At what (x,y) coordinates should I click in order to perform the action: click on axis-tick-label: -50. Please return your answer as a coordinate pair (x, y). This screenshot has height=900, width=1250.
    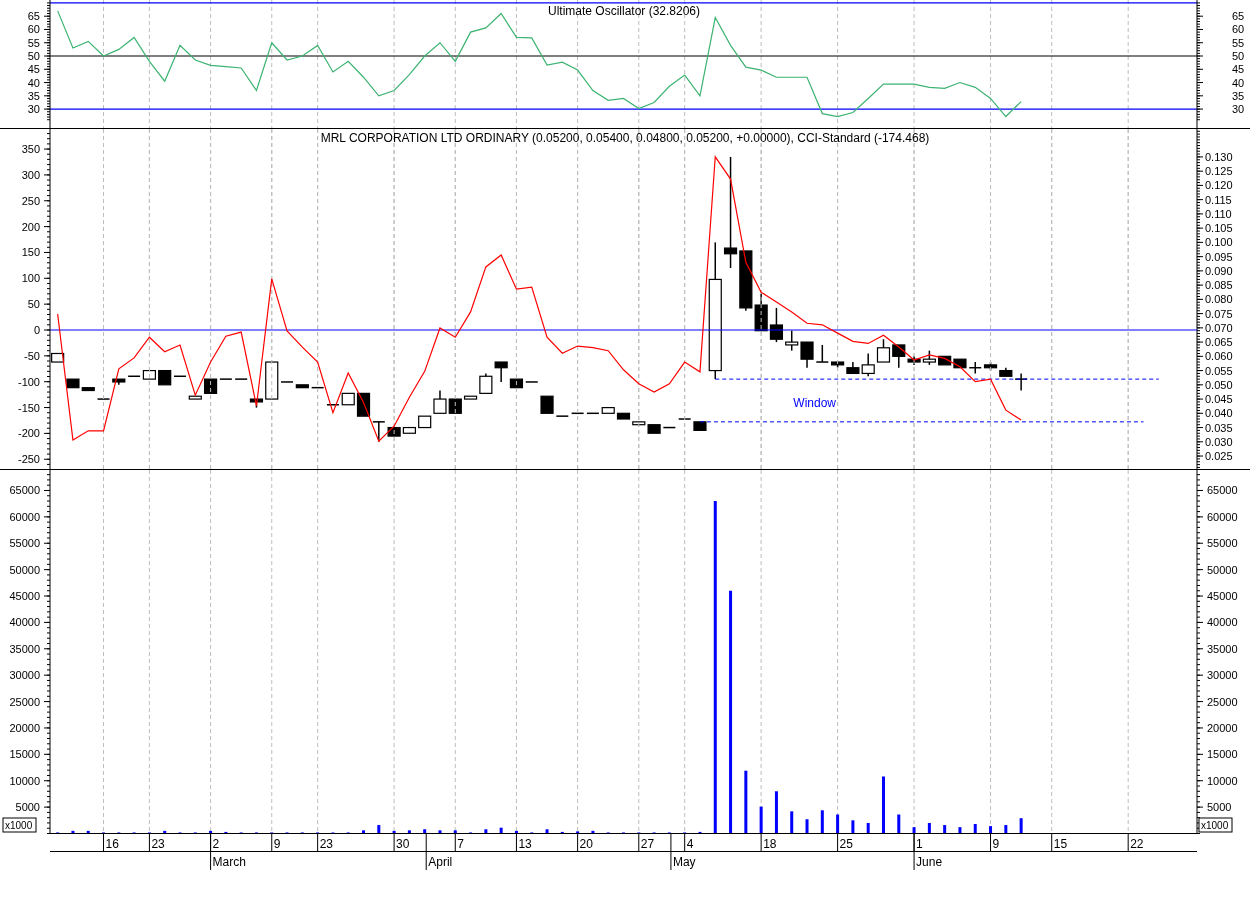
    Looking at the image, I should click on (32, 355).